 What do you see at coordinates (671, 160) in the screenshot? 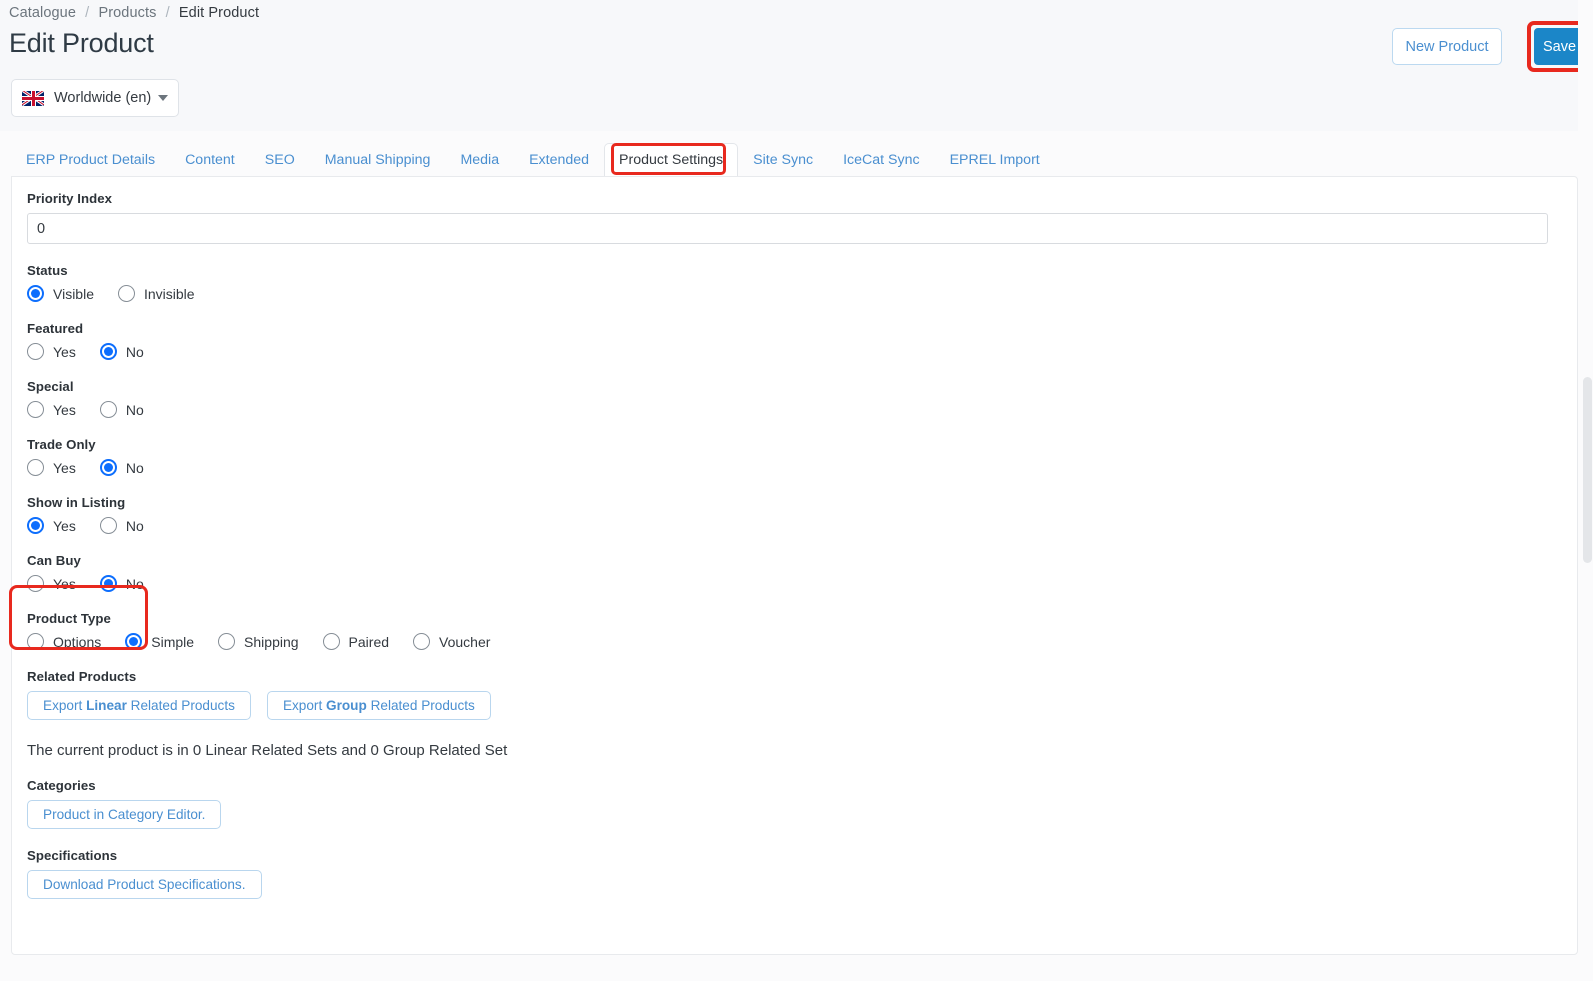
I see `tab-product-settings: Product Settings` at bounding box center [671, 160].